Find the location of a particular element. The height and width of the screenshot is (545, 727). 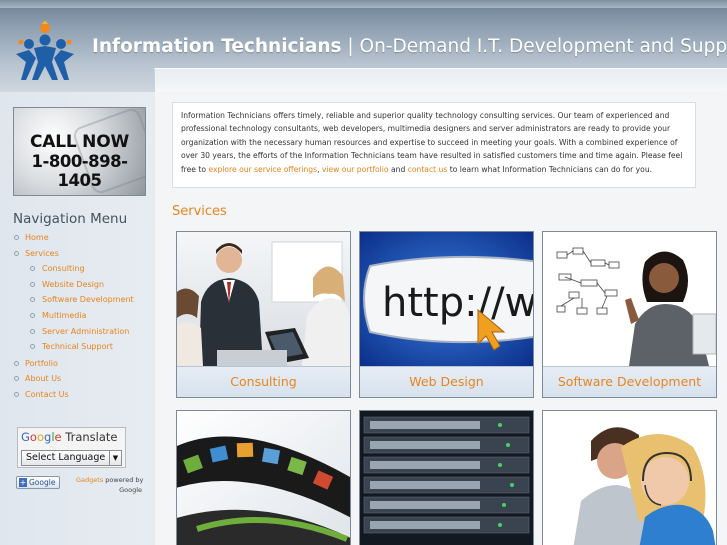

multimedia-image is located at coordinates (263, 478).